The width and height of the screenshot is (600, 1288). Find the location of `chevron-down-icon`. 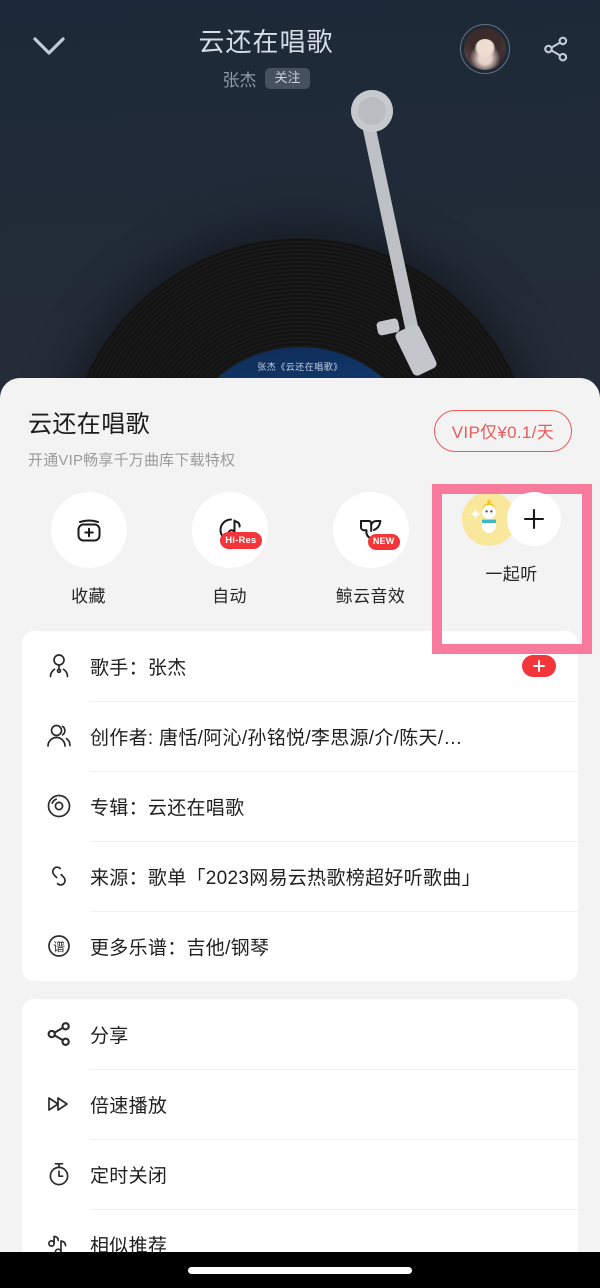

chevron-down-icon is located at coordinates (49, 46).